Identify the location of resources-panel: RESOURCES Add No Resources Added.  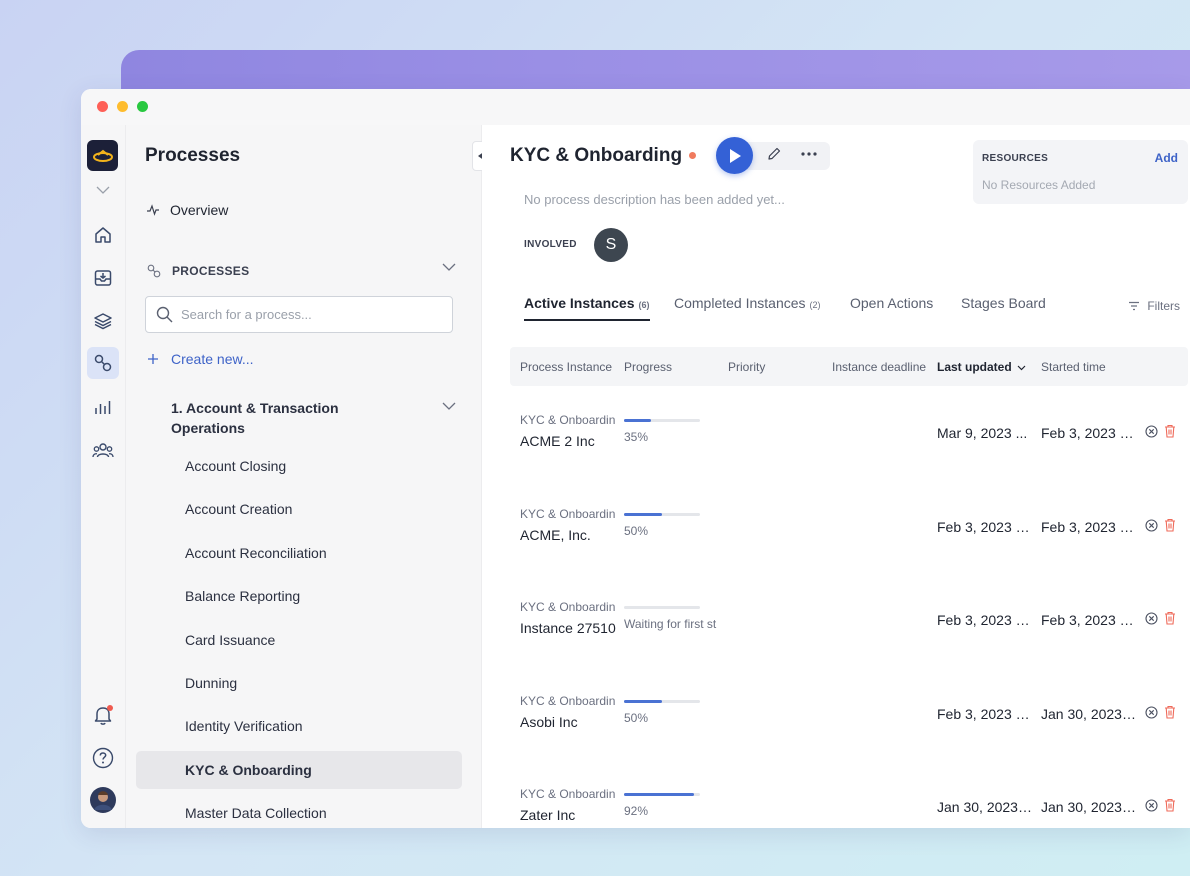
(1080, 172).